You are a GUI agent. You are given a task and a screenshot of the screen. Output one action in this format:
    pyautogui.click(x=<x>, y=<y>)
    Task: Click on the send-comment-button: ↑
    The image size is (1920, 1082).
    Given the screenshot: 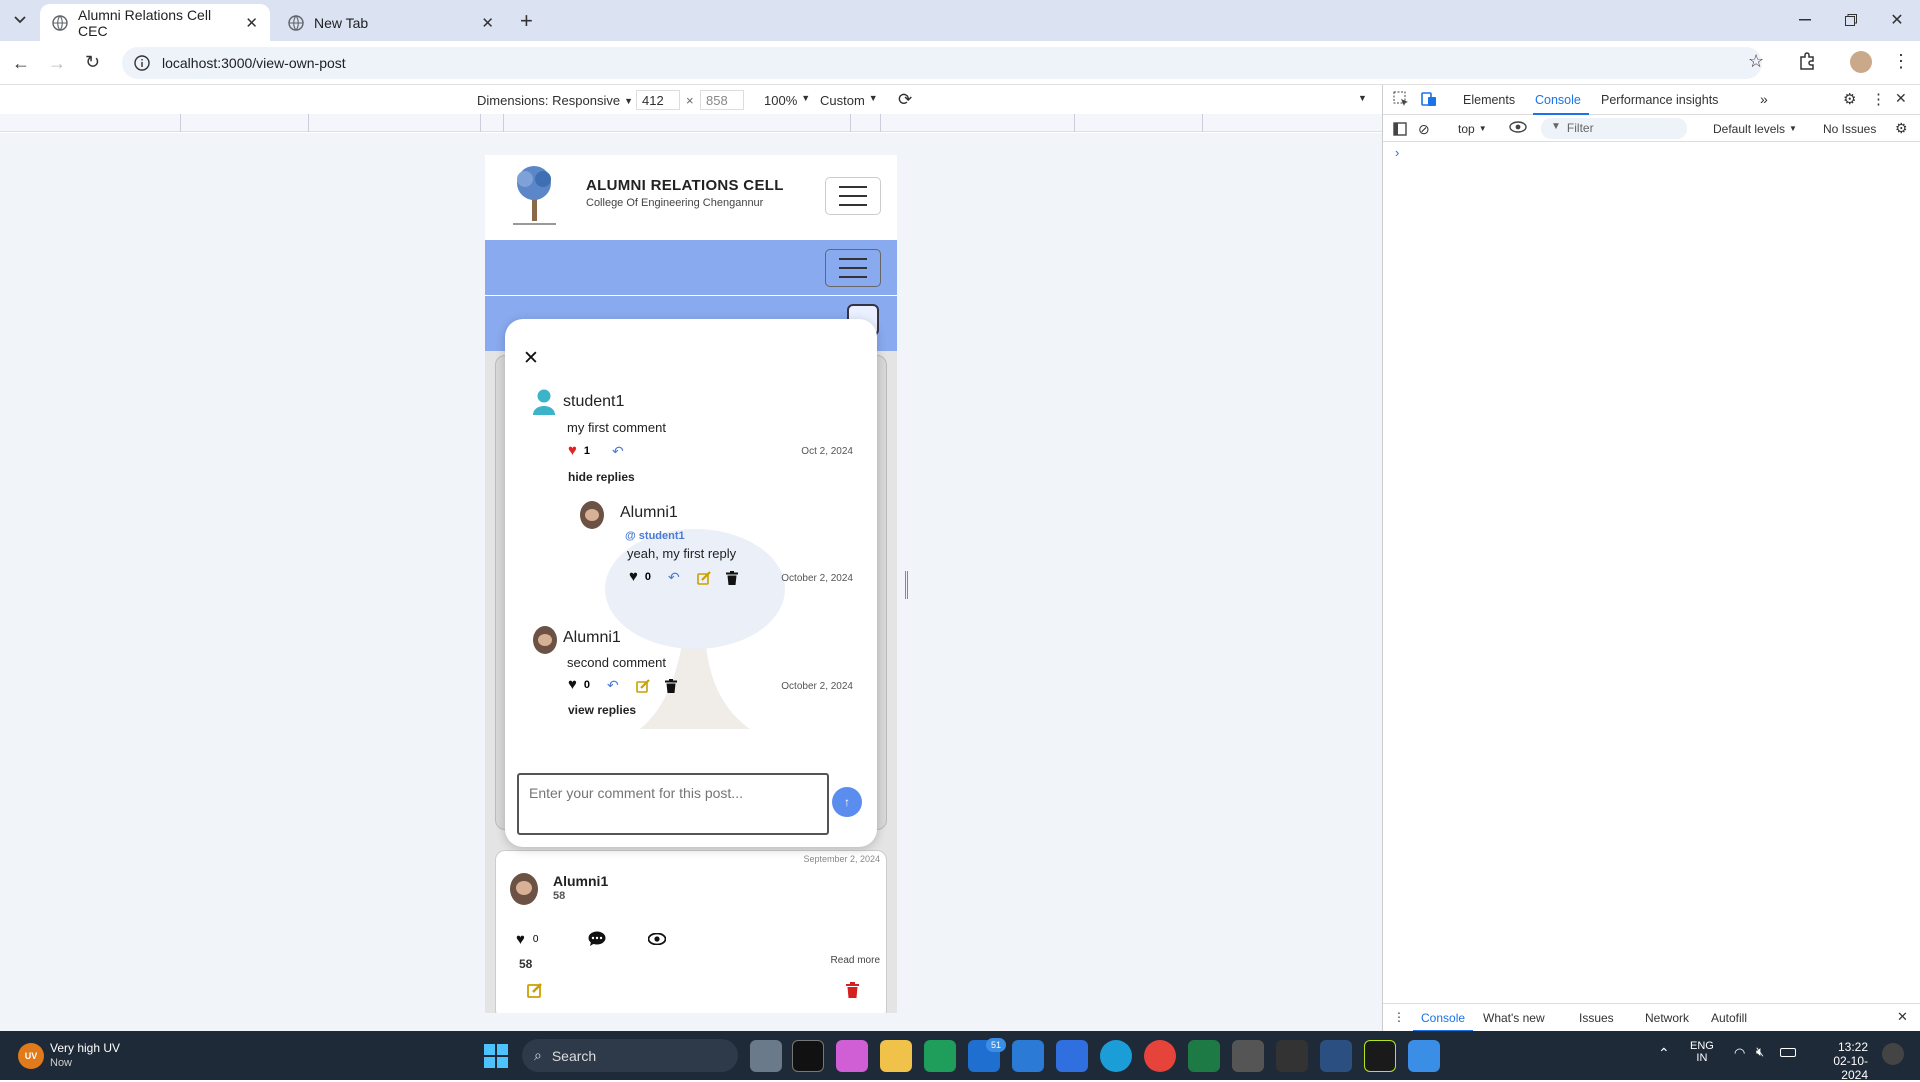 What is the action you would take?
    pyautogui.click(x=847, y=802)
    